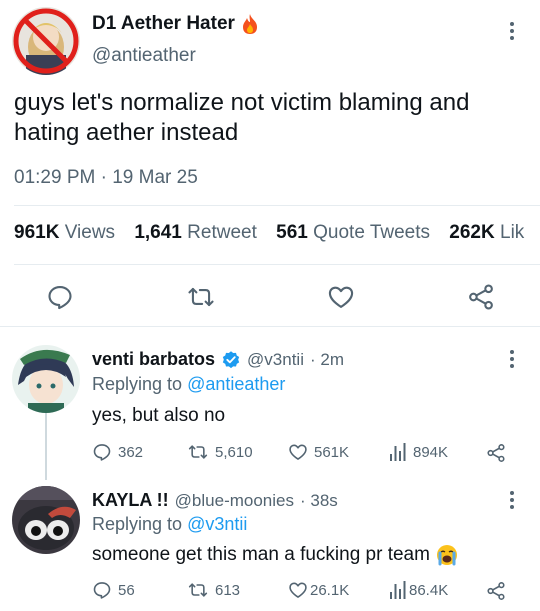 This screenshot has height=611, width=540. Describe the element at coordinates (319, 500) in the screenshot. I see `reply-time: · 38s` at that location.